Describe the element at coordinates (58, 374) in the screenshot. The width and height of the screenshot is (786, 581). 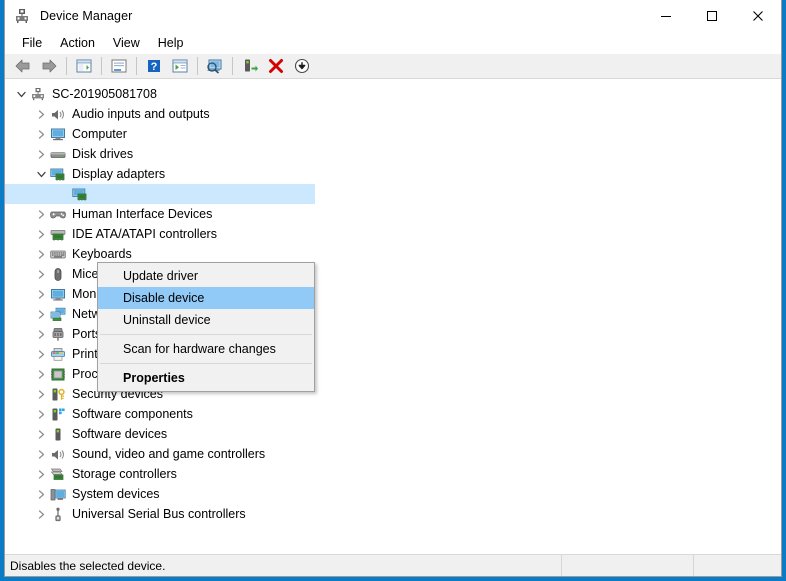
I see `processor-icon` at that location.